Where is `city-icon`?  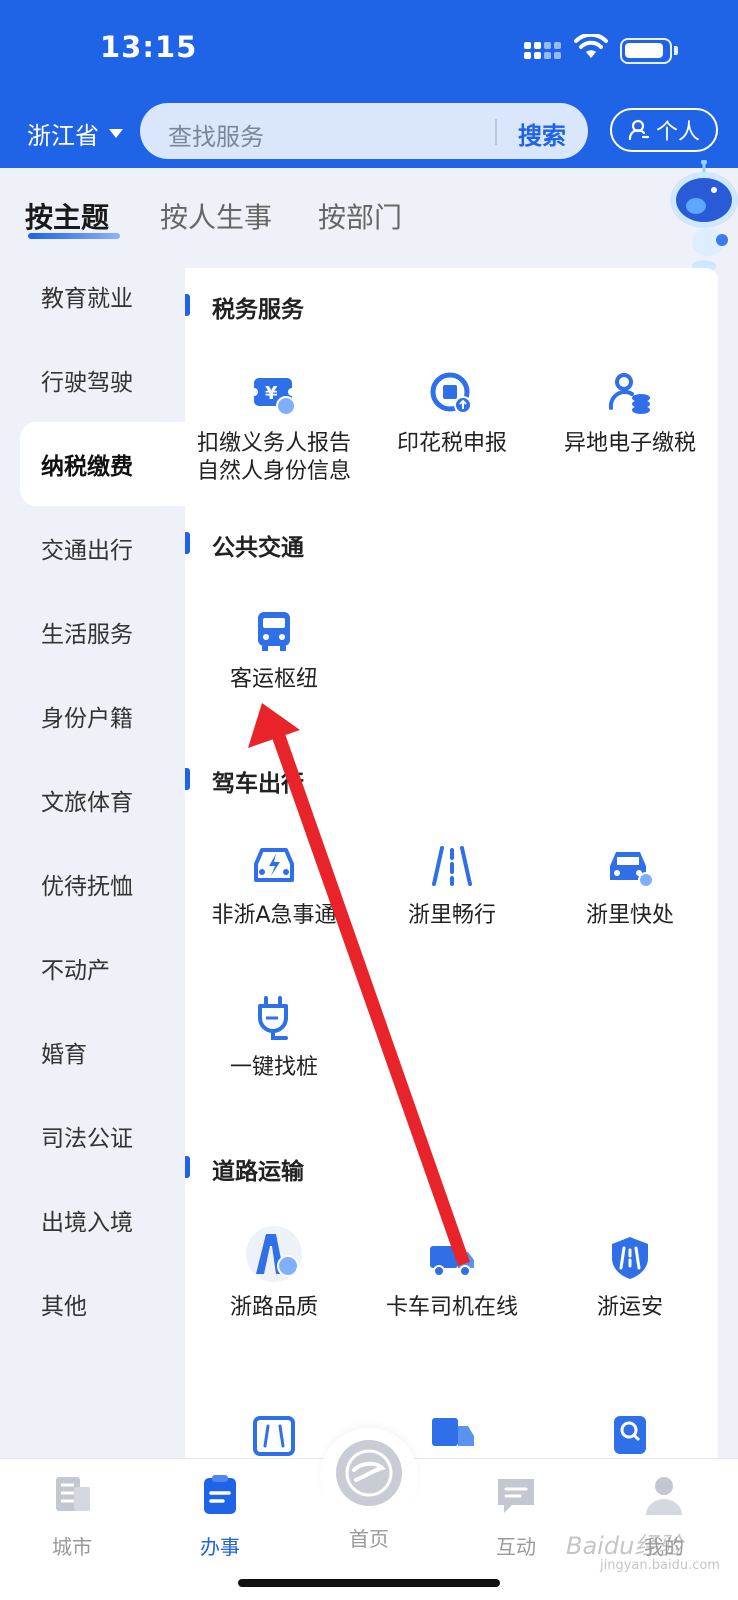 city-icon is located at coordinates (73, 1494).